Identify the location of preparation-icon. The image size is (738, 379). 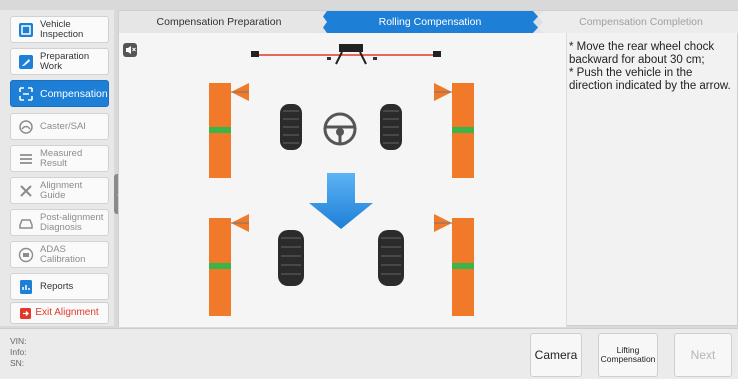
(26, 62).